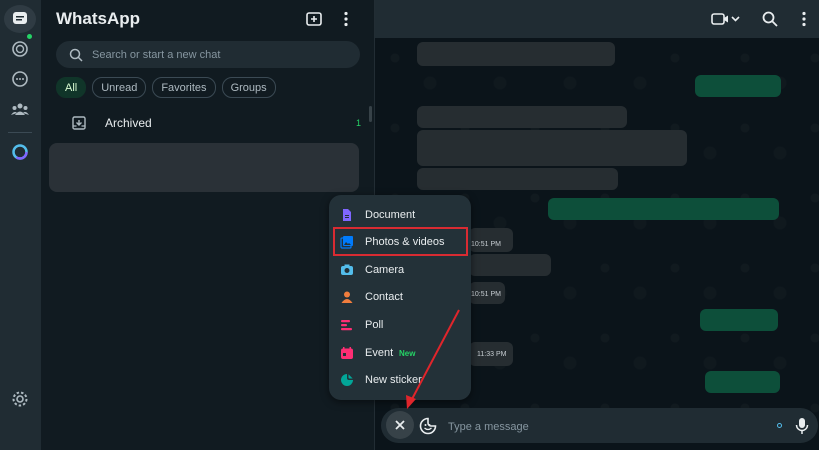 This screenshot has width=819, height=450. What do you see at coordinates (20, 109) in the screenshot?
I see `communities-icon` at bounding box center [20, 109].